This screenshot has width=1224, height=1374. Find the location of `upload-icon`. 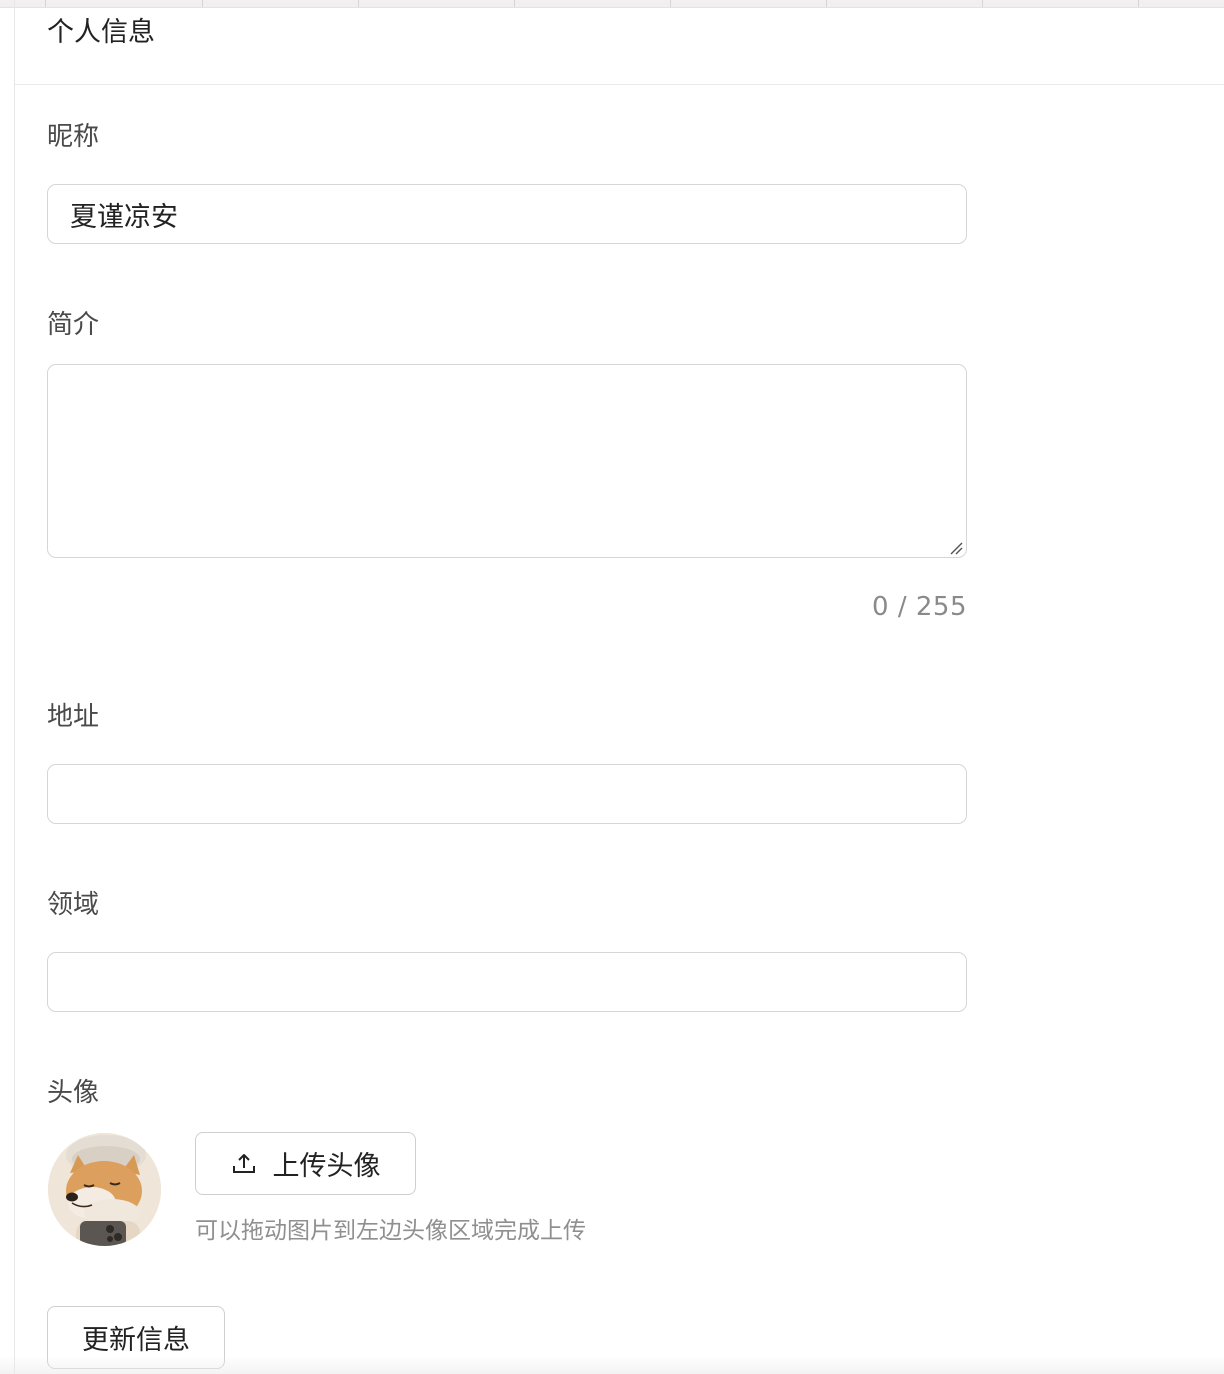

upload-icon is located at coordinates (243, 1163).